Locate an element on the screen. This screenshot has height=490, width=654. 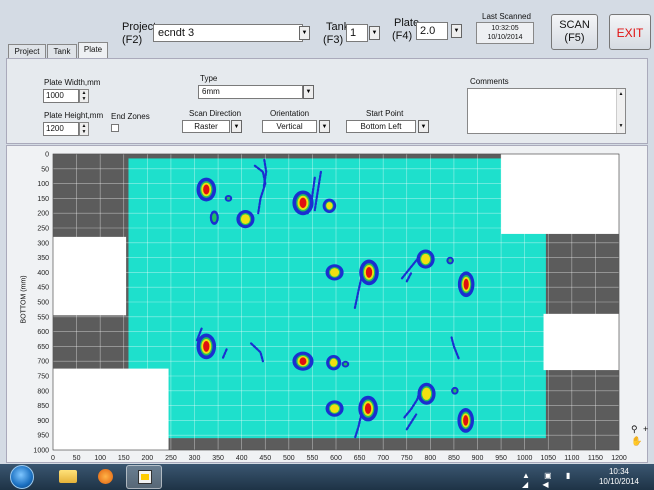
tank-select: 1 is located at coordinates (357, 33).